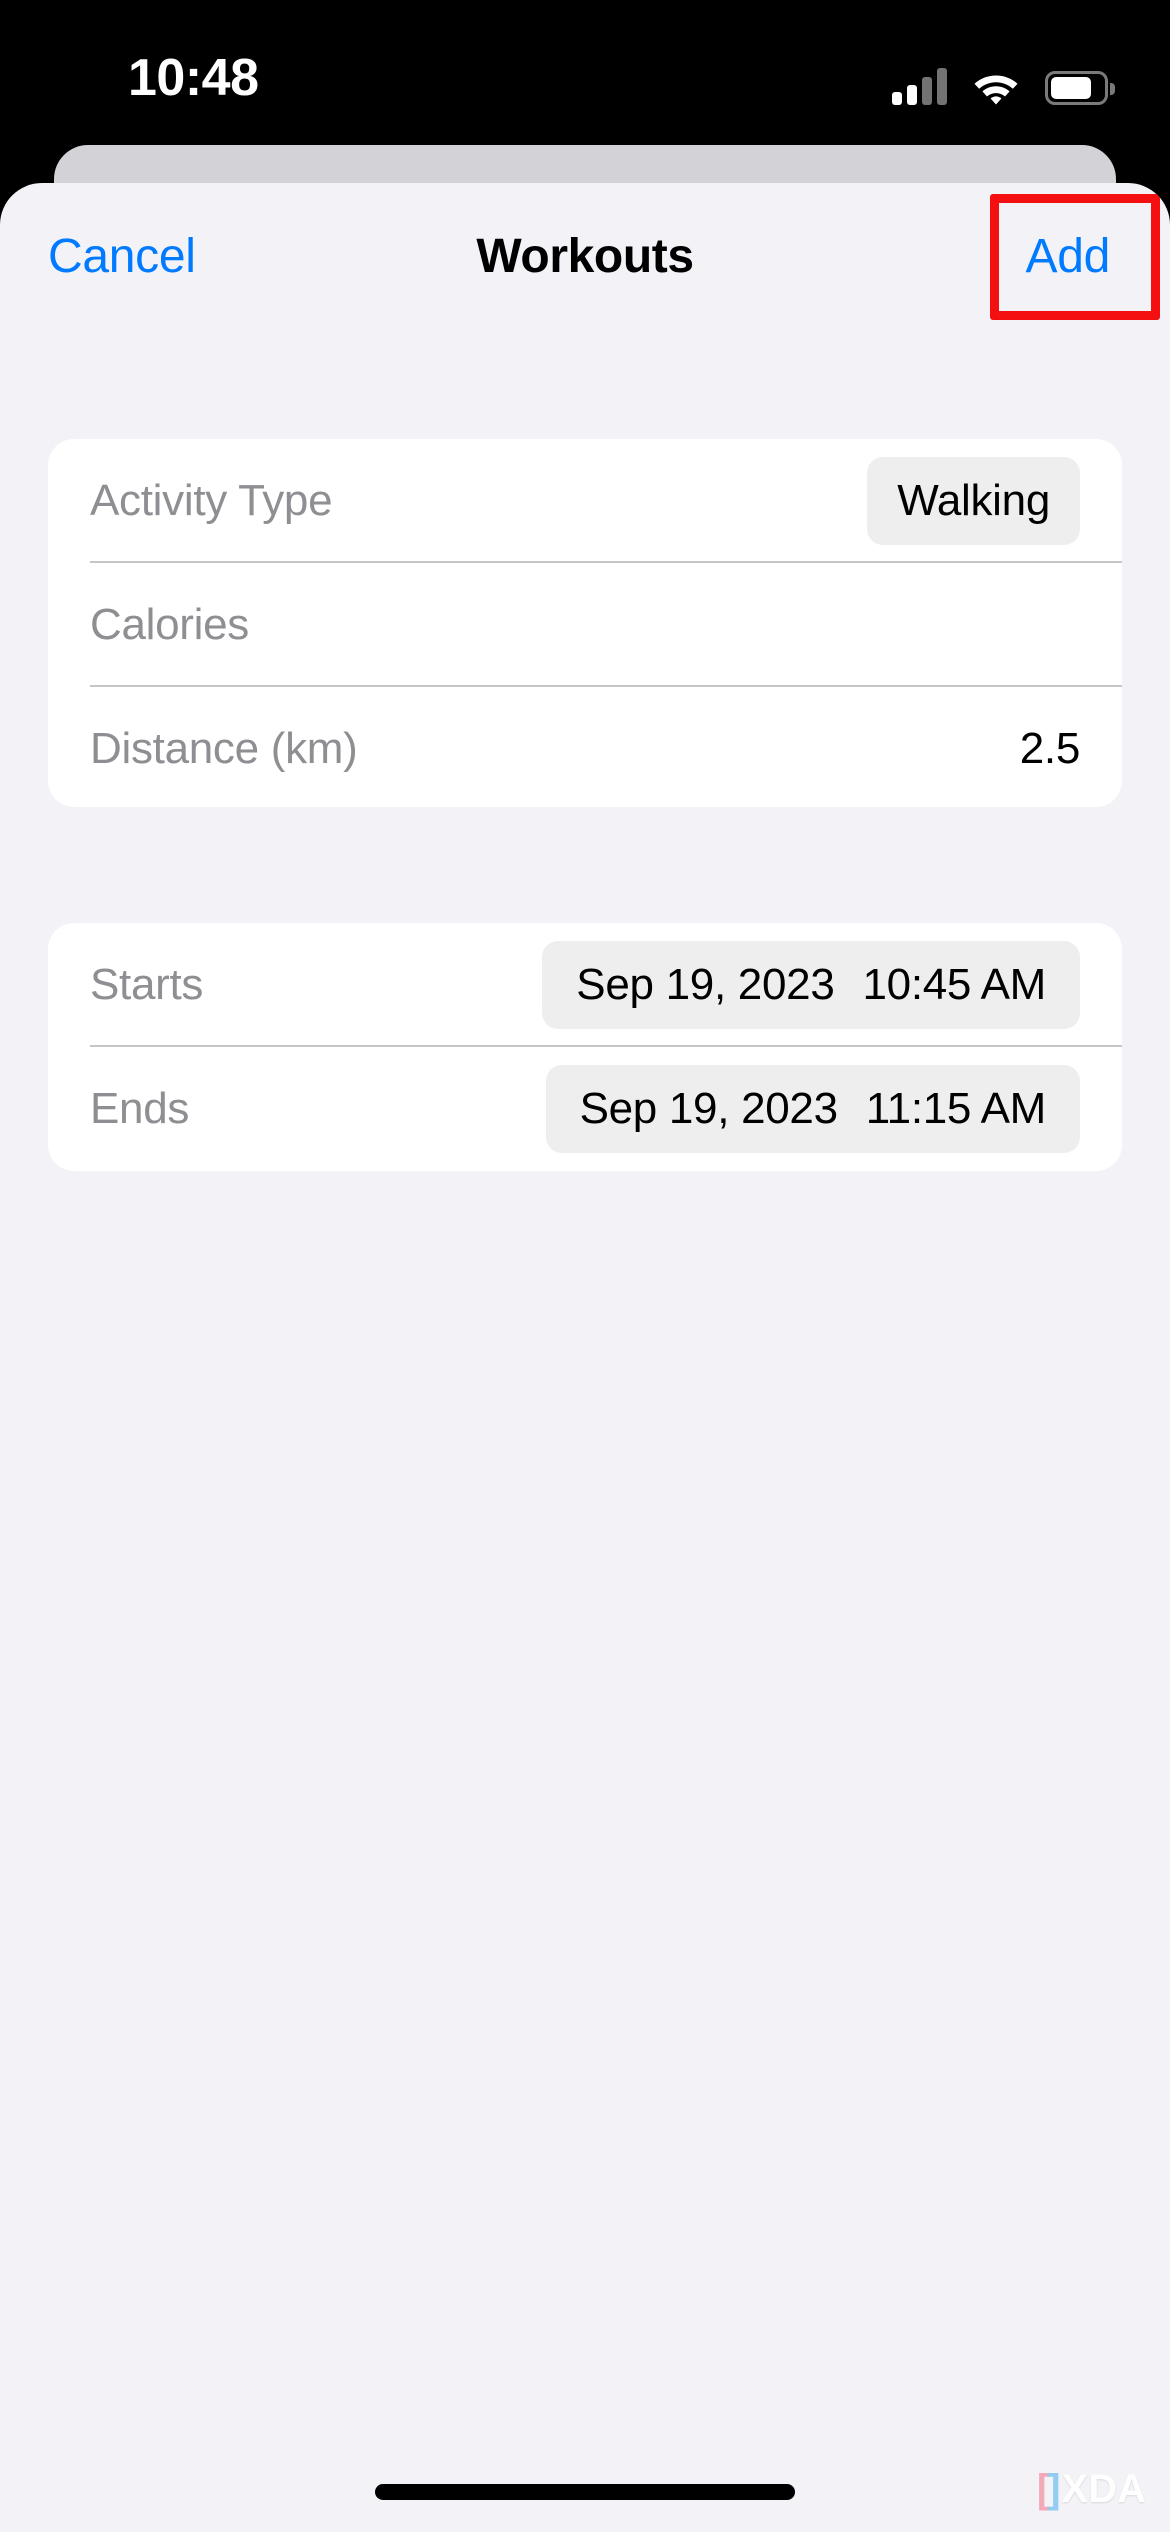 The height and width of the screenshot is (2532, 1170). I want to click on activity-type-label: Activity Type, so click(211, 500).